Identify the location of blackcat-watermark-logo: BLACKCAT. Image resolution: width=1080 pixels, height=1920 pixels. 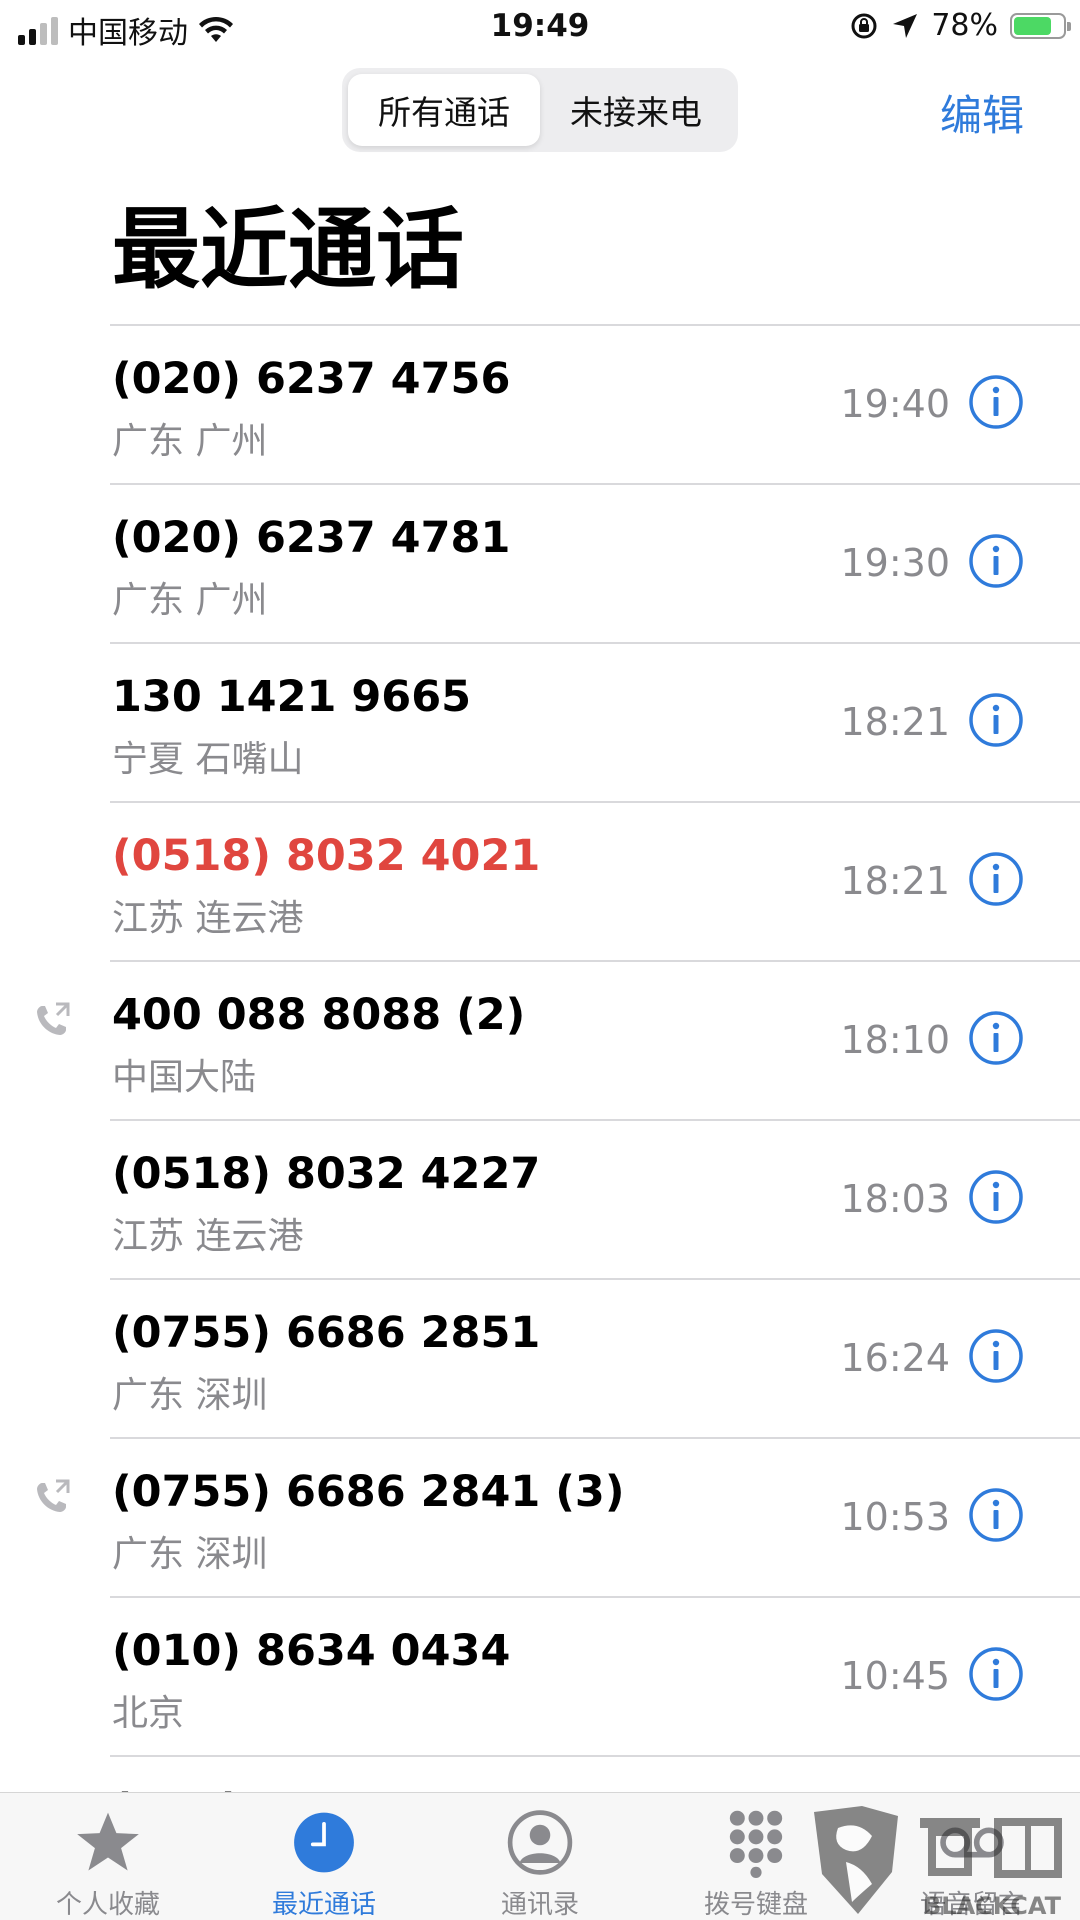
(938, 1863).